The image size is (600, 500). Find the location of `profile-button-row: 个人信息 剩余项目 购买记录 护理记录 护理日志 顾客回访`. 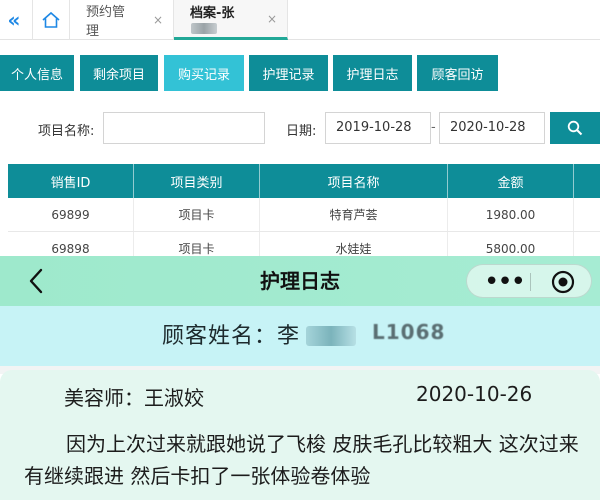

profile-button-row: 个人信息 剩余项目 购买记录 护理记录 护理日志 顾客回访 is located at coordinates (300, 73).